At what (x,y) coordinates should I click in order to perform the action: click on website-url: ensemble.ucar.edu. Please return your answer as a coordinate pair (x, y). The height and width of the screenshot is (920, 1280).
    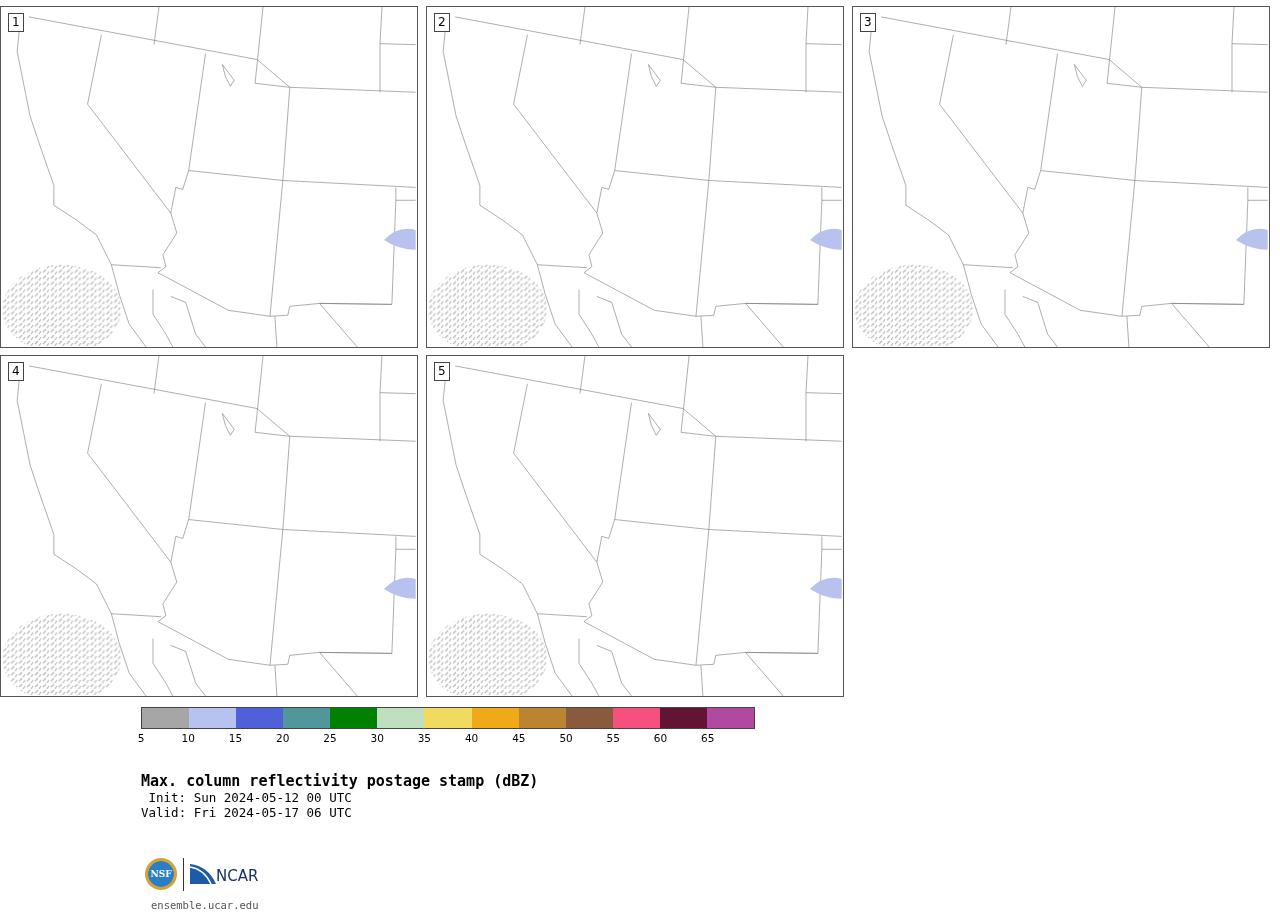
    Looking at the image, I should click on (205, 905).